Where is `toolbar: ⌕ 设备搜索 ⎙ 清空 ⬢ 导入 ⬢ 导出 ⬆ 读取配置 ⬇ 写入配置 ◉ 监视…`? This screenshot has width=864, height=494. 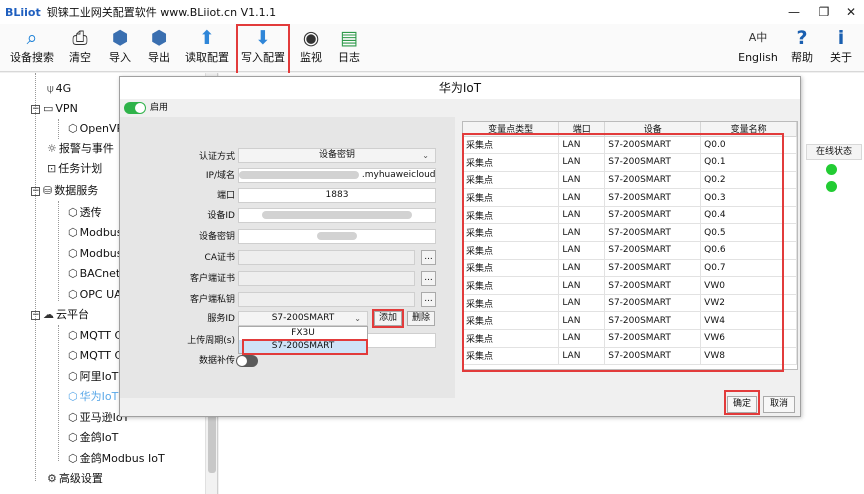 toolbar: ⌕ 设备搜索 ⎙ 清空 ⬢ 导入 ⬢ 导出 ⬆ 读取配置 ⬇ 写入配置 ◉ 监视… is located at coordinates (432, 48).